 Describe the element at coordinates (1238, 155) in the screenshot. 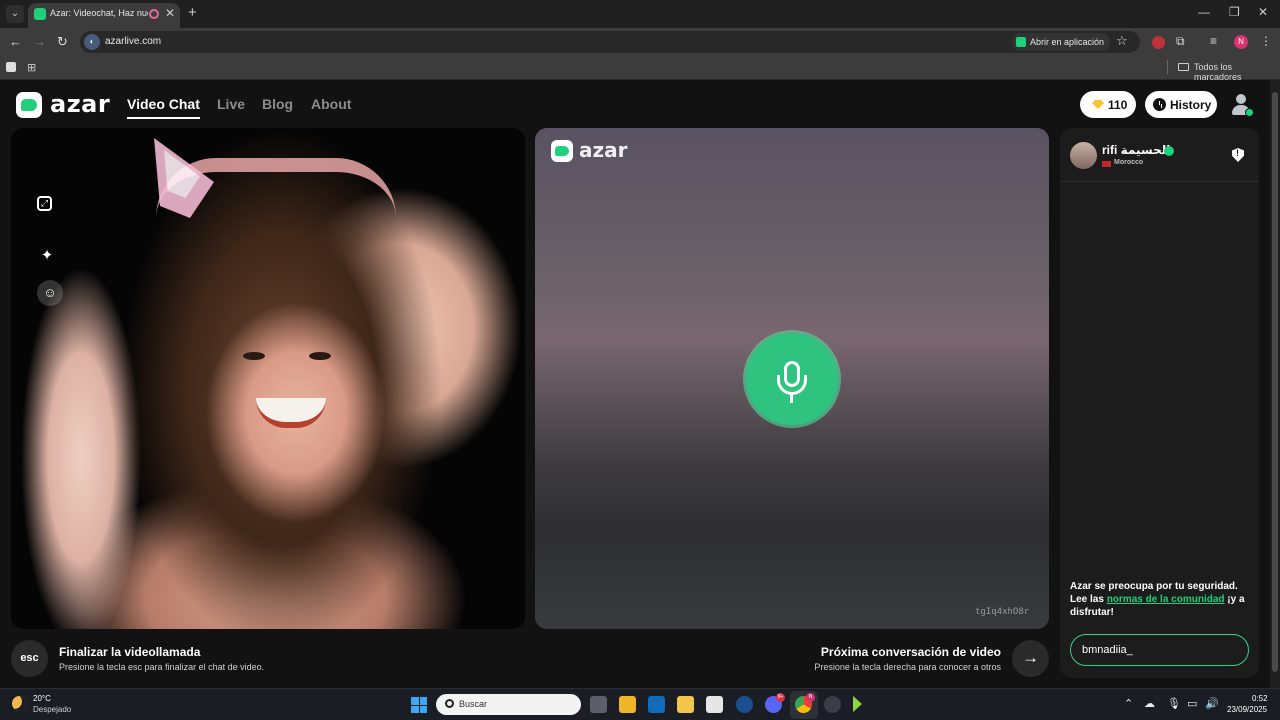

I see `report-shield-icon` at that location.